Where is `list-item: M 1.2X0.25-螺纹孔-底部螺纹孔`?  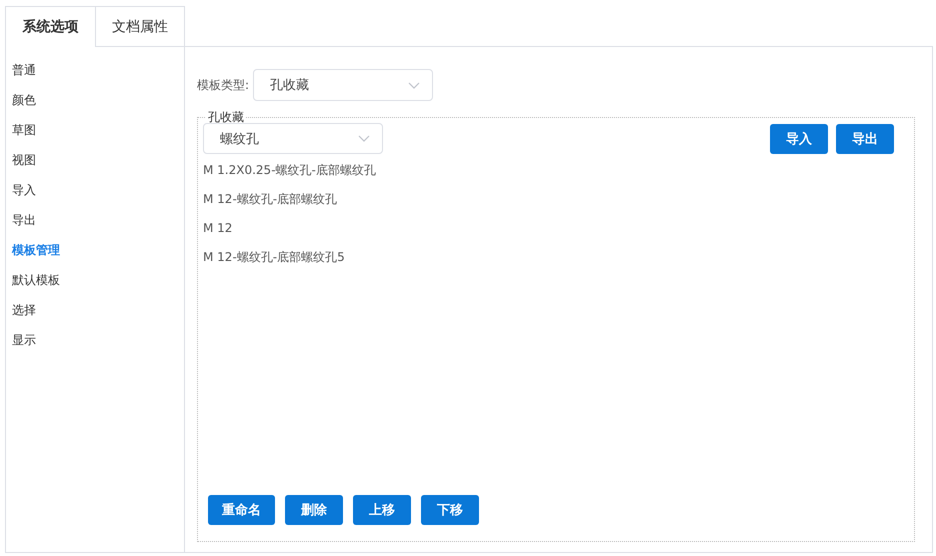 list-item: M 1.2X0.25-螺纹孔-底部螺纹孔 is located at coordinates (548, 170).